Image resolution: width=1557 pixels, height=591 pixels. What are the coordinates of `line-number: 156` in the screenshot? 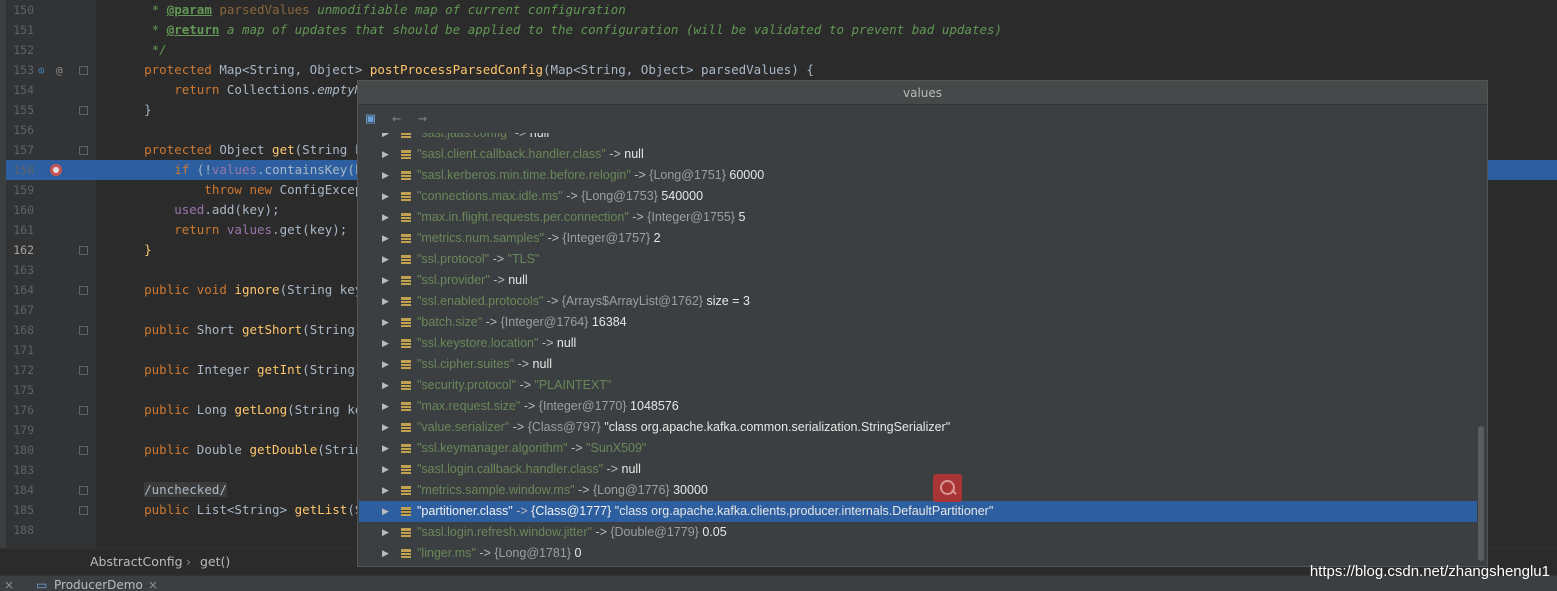 It's located at (20, 130).